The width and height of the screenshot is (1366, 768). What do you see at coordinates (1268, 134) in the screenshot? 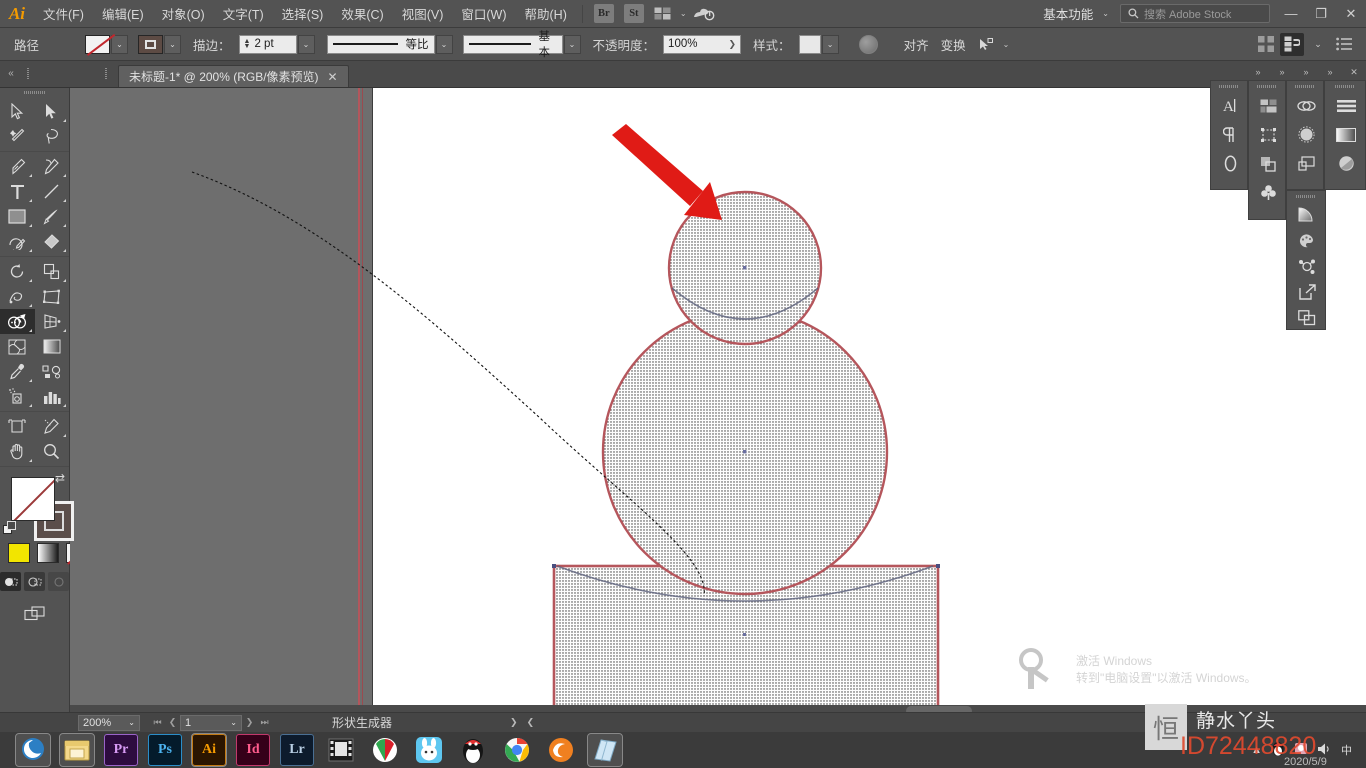
I see `transform-panel-icon` at bounding box center [1268, 134].